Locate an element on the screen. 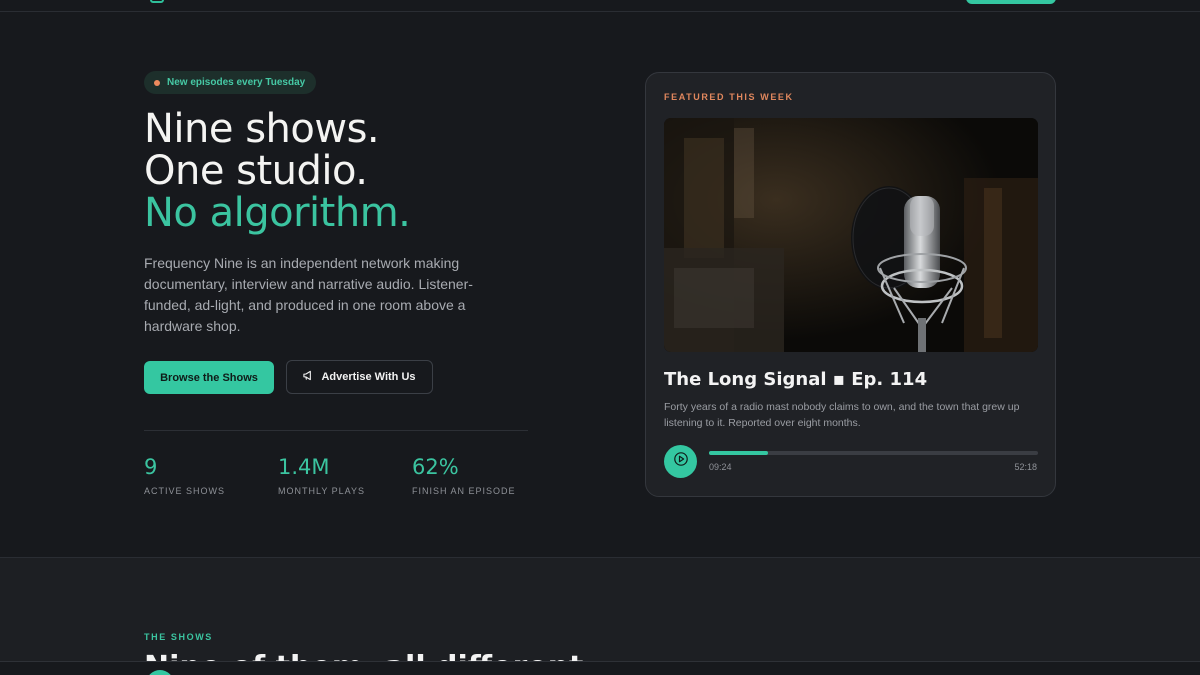 This screenshot has width=1200, height=675. stat-label: MONTHLY PLAYS is located at coordinates (322, 491).